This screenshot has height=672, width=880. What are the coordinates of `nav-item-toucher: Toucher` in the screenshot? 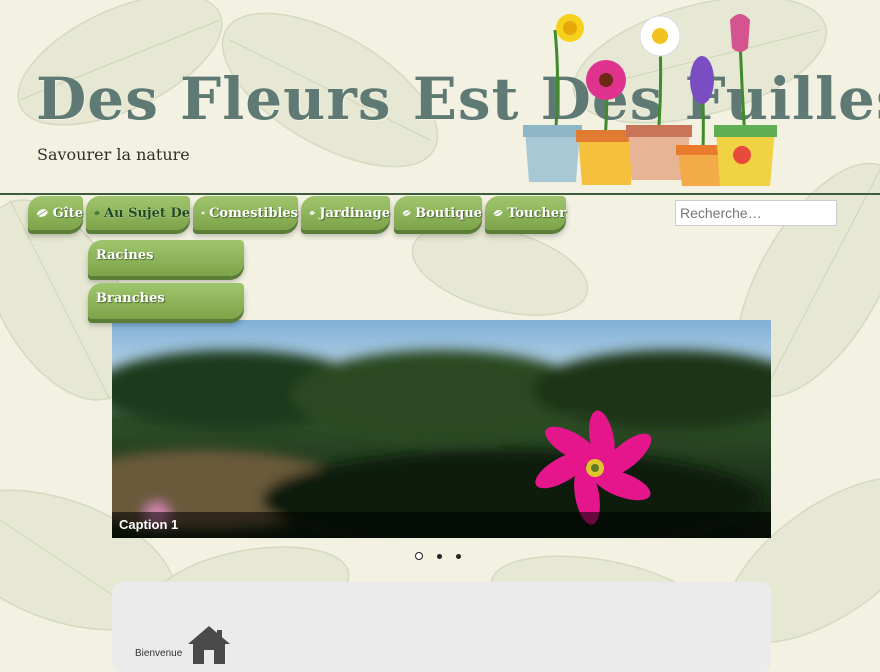 It's located at (525, 213).